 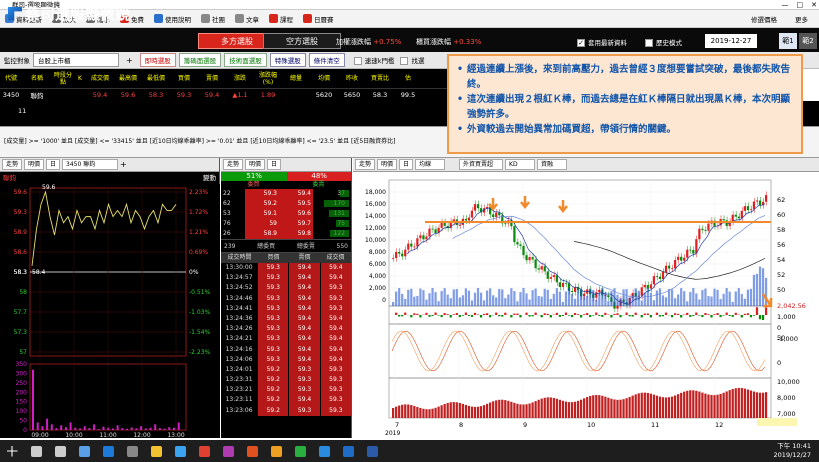 What do you see at coordinates (11, 78) in the screenshot?
I see `quote-col-header: 代號` at bounding box center [11, 78].